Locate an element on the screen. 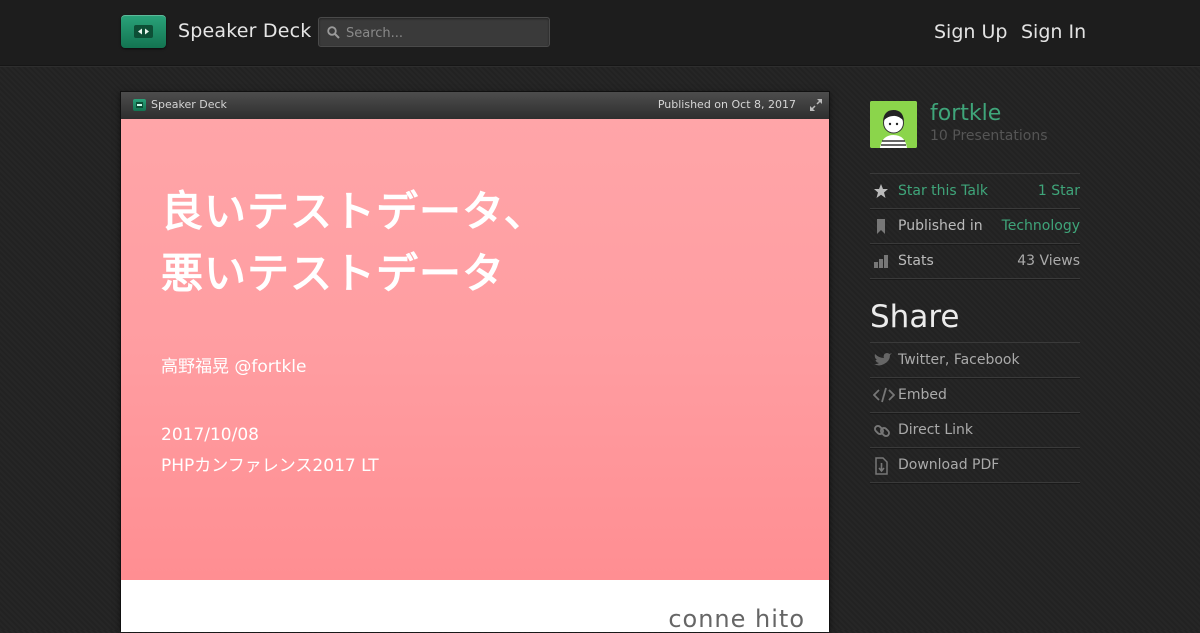 Image resolution: width=1200 pixels, height=633 pixels. slide-event: PHPカンファレンス2017 LT is located at coordinates (270, 466).